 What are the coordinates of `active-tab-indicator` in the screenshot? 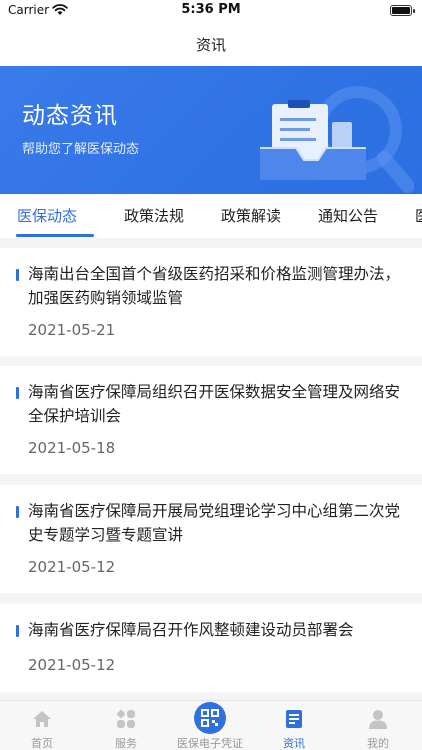 It's located at (55, 235).